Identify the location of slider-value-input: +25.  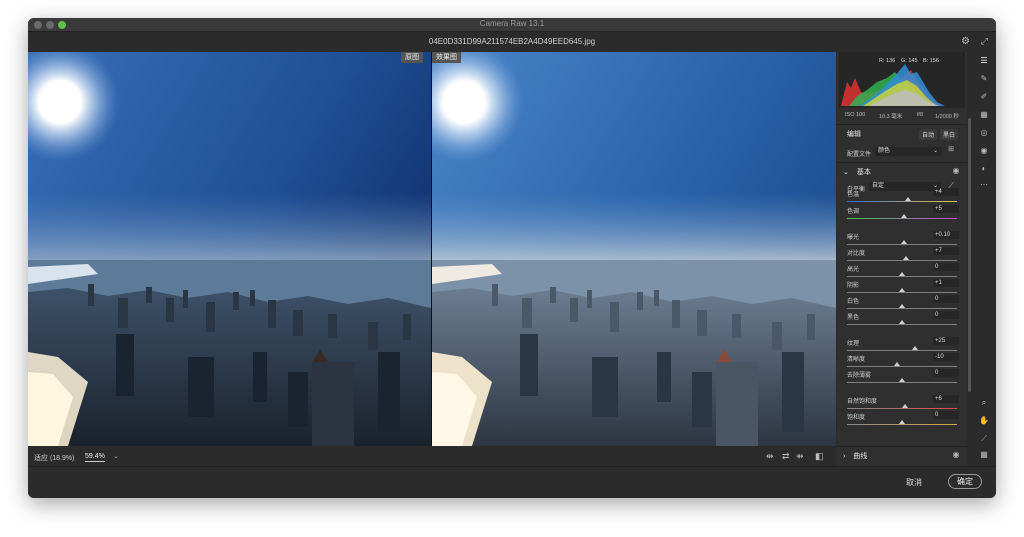
(946, 341).